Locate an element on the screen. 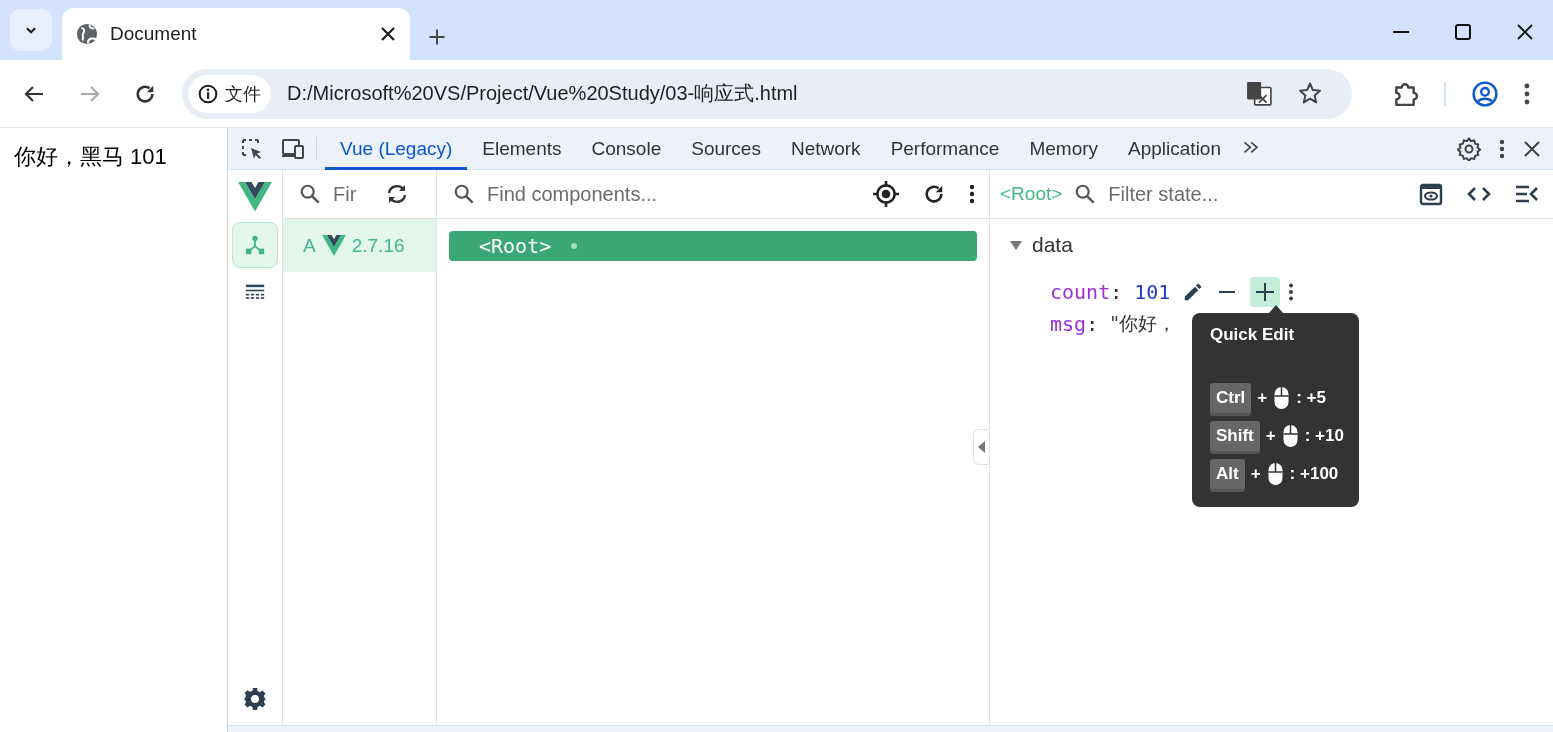  dot-icon is located at coordinates (574, 246).